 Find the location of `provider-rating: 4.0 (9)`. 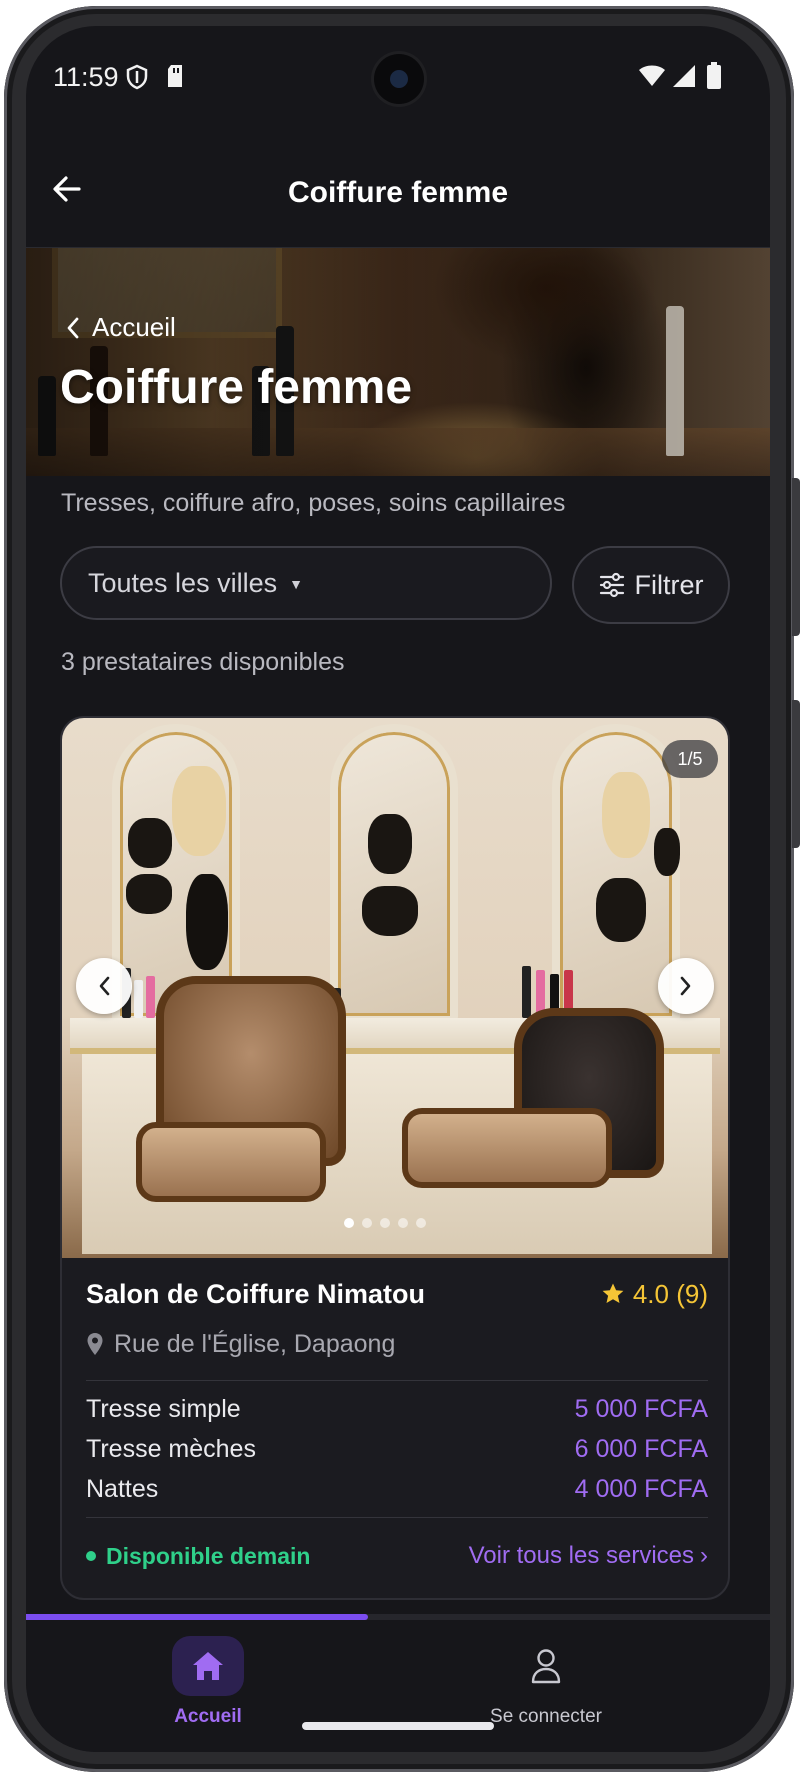

provider-rating: 4.0 (9) is located at coordinates (654, 1294).